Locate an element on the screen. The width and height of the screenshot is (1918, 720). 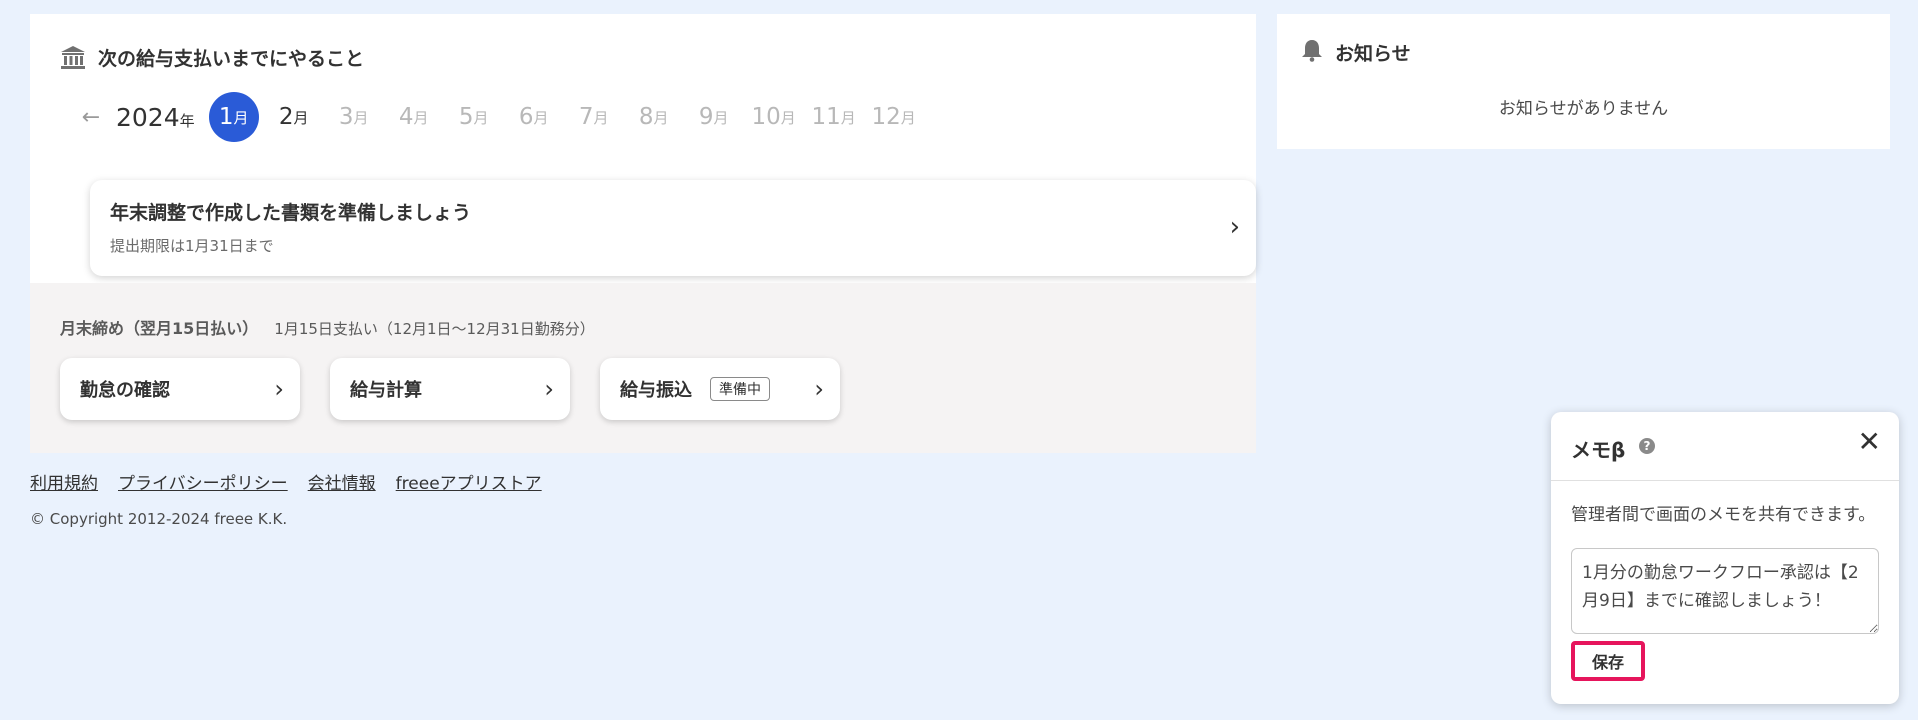
memo-description: 管理者間で画面のメモを共有できます。 is located at coordinates (1723, 515).